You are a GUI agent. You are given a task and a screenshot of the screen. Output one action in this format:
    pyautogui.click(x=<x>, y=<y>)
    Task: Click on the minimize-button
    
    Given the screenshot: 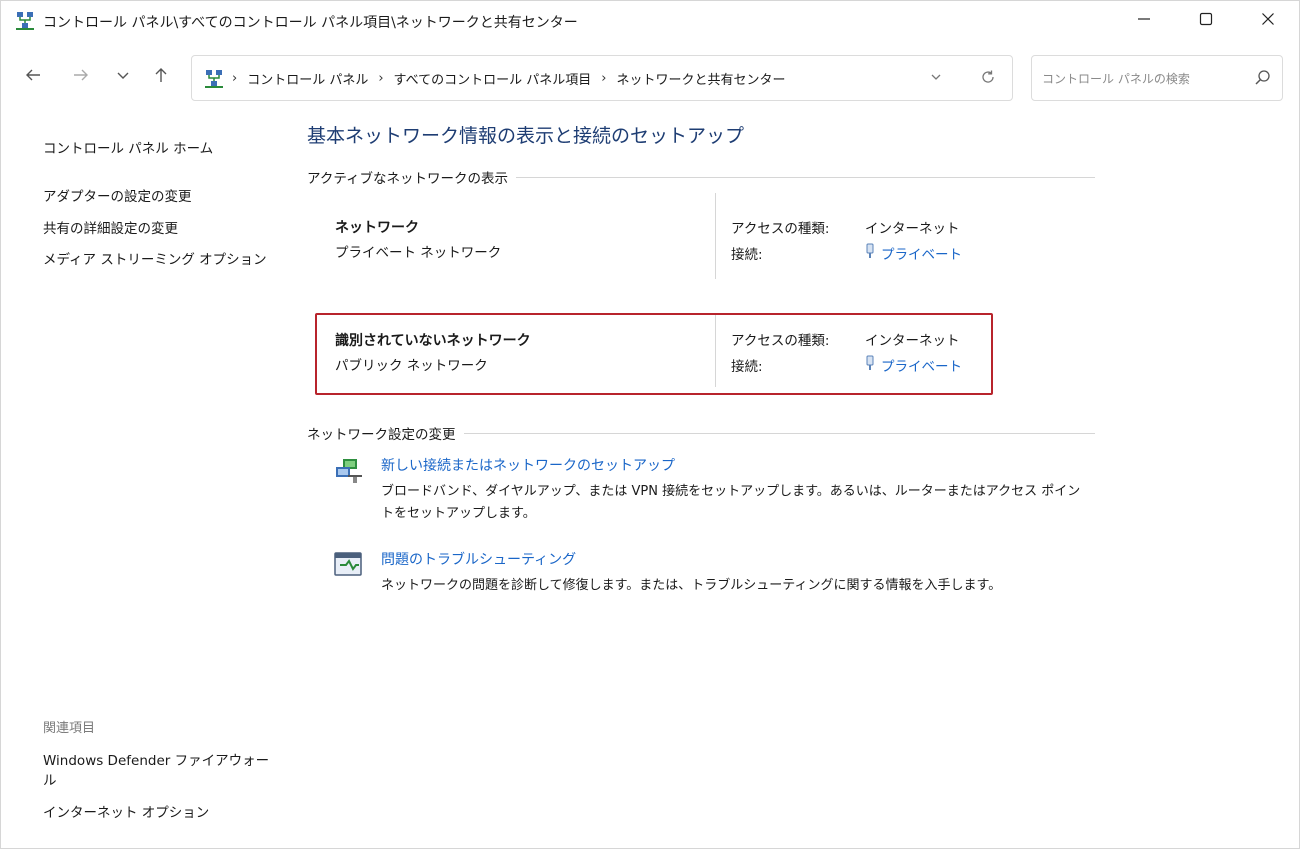 What is the action you would take?
    pyautogui.click(x=1144, y=21)
    